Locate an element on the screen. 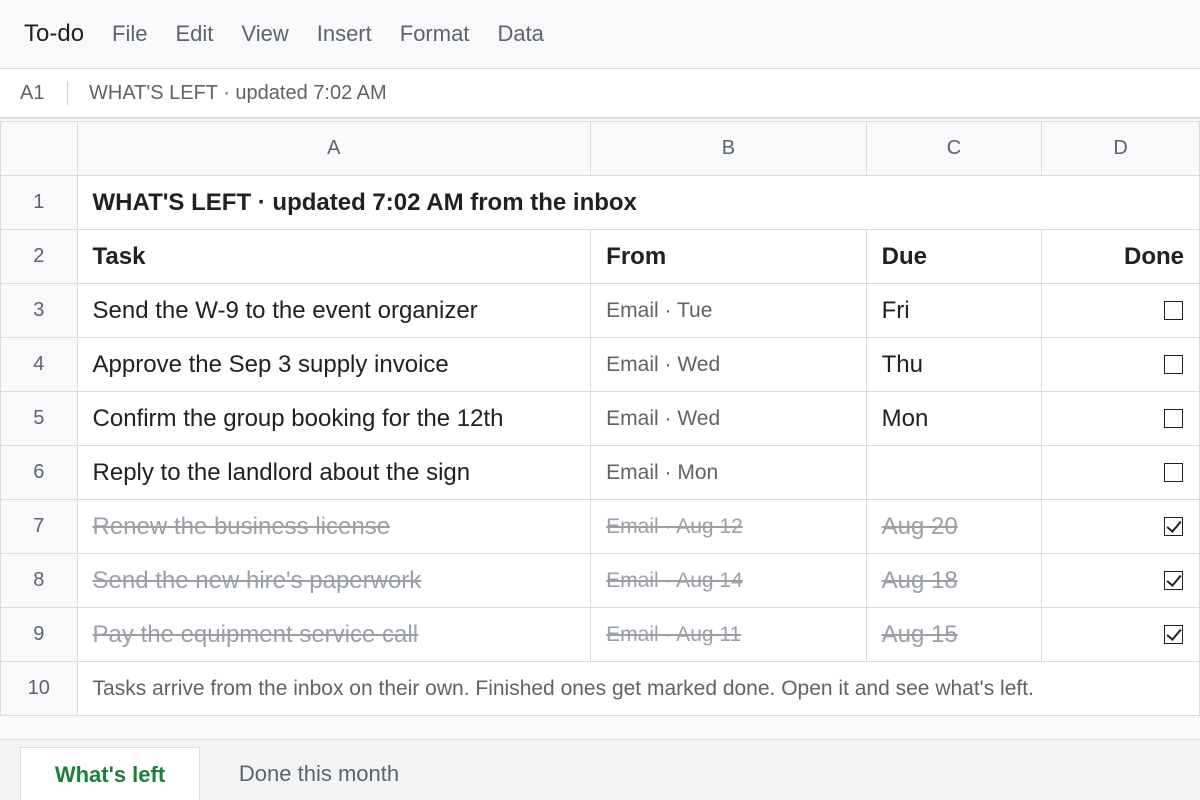  from-cell: Email · Mon is located at coordinates (728, 472).